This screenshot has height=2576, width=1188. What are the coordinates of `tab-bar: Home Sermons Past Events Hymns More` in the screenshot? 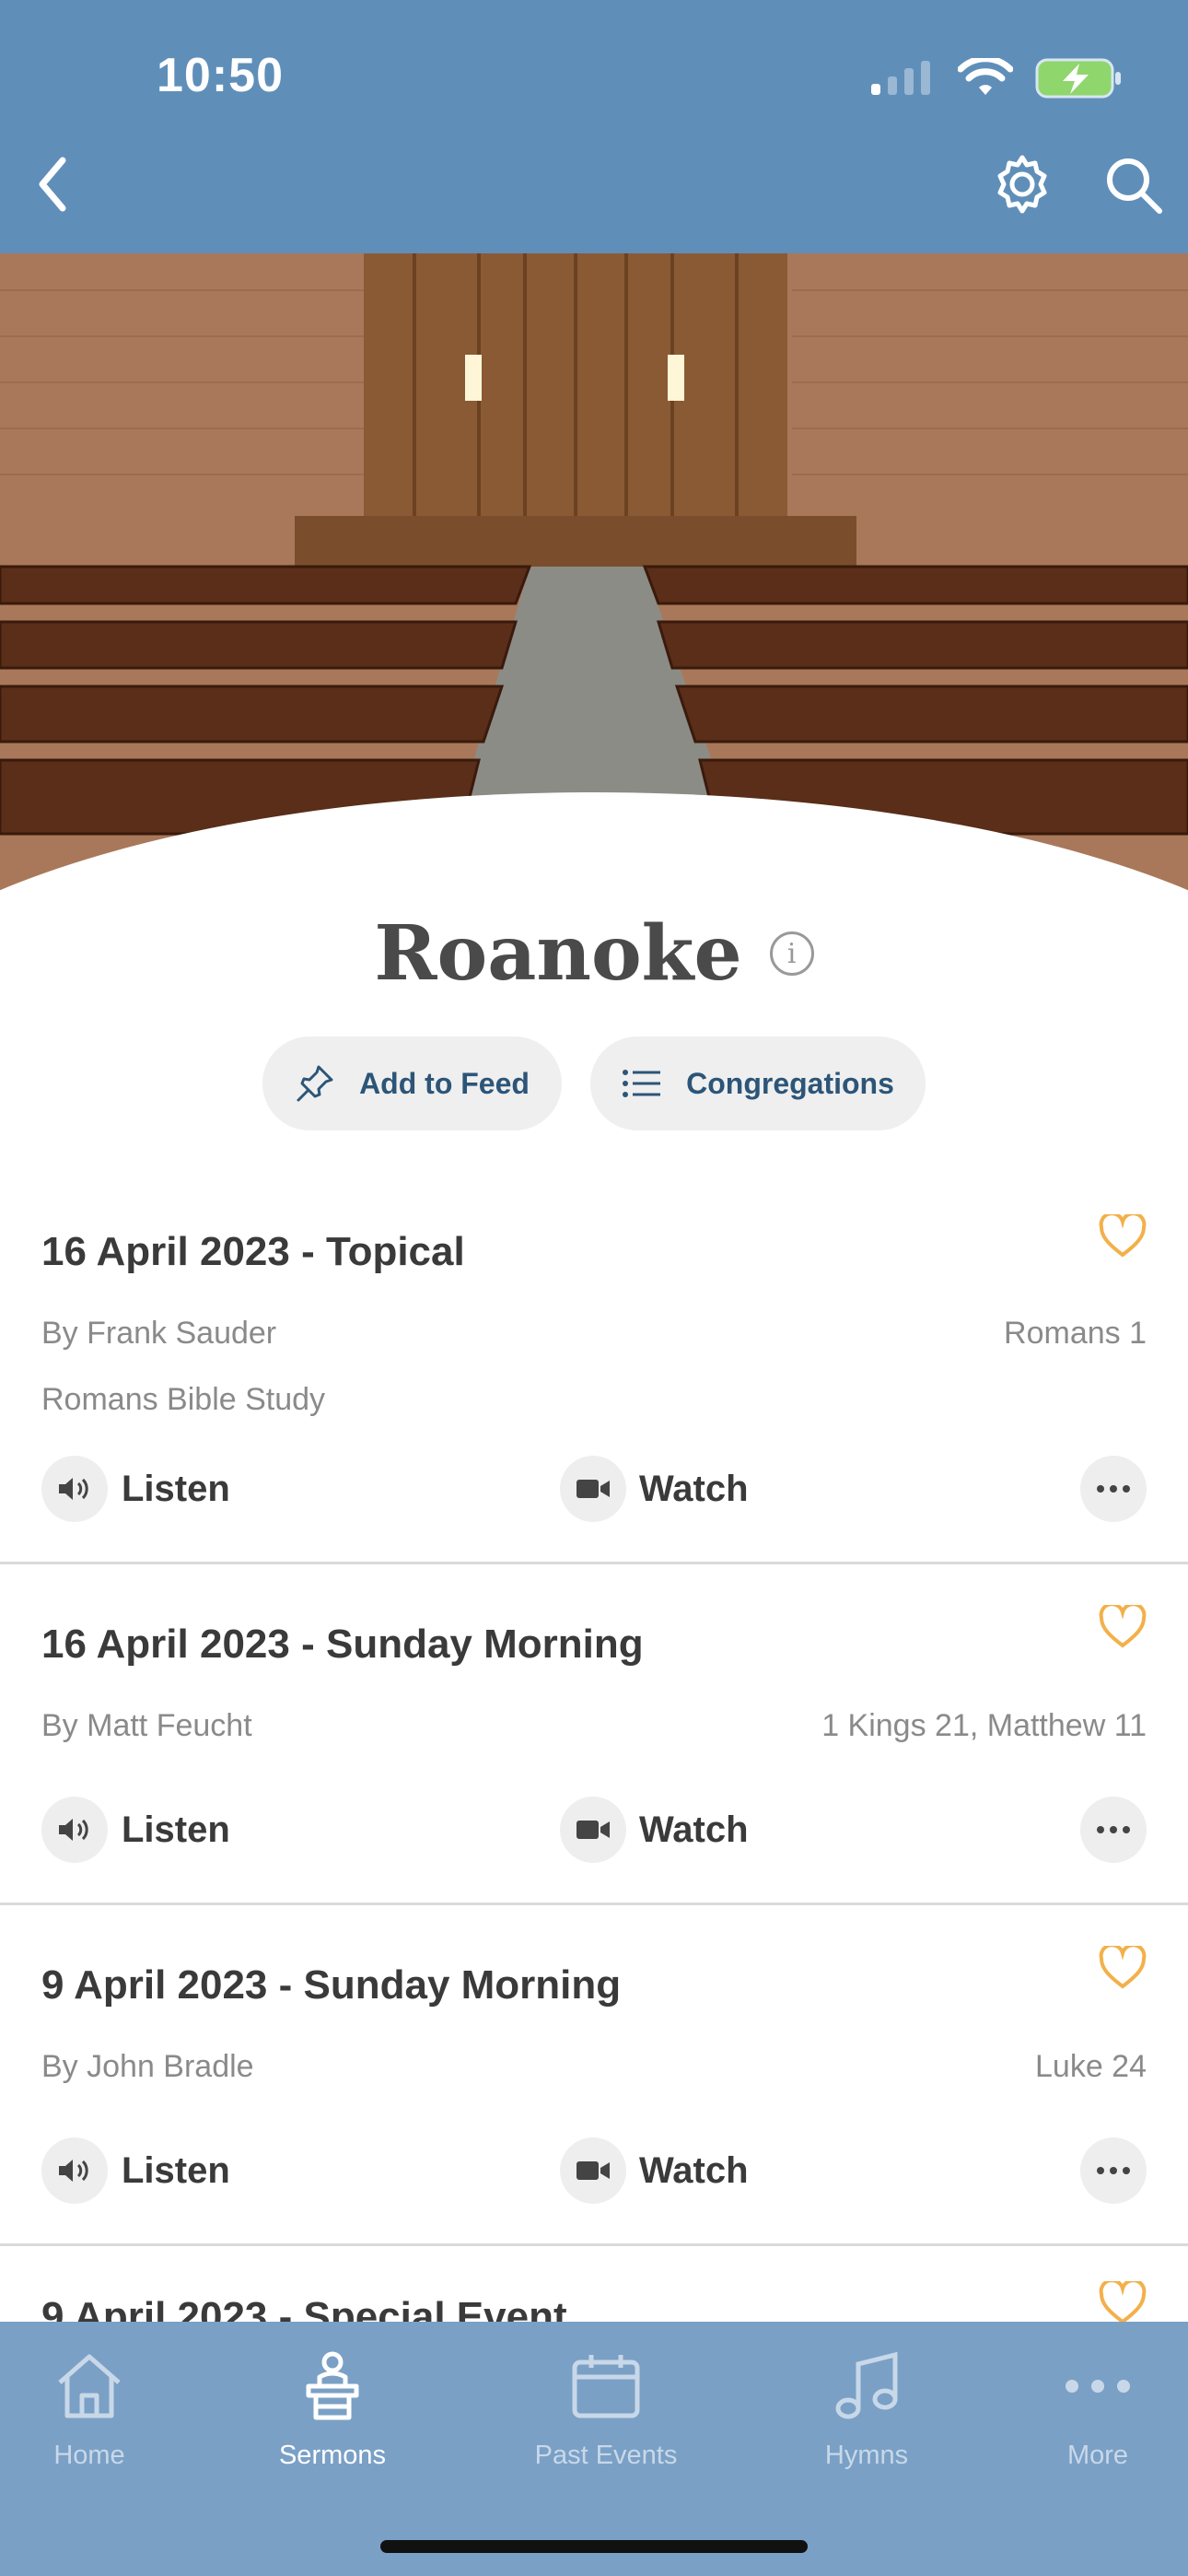 It's located at (594, 2449).